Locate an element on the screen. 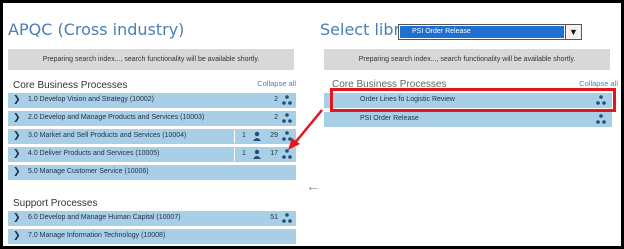  support-section-label: Support Processes is located at coordinates (55, 203).